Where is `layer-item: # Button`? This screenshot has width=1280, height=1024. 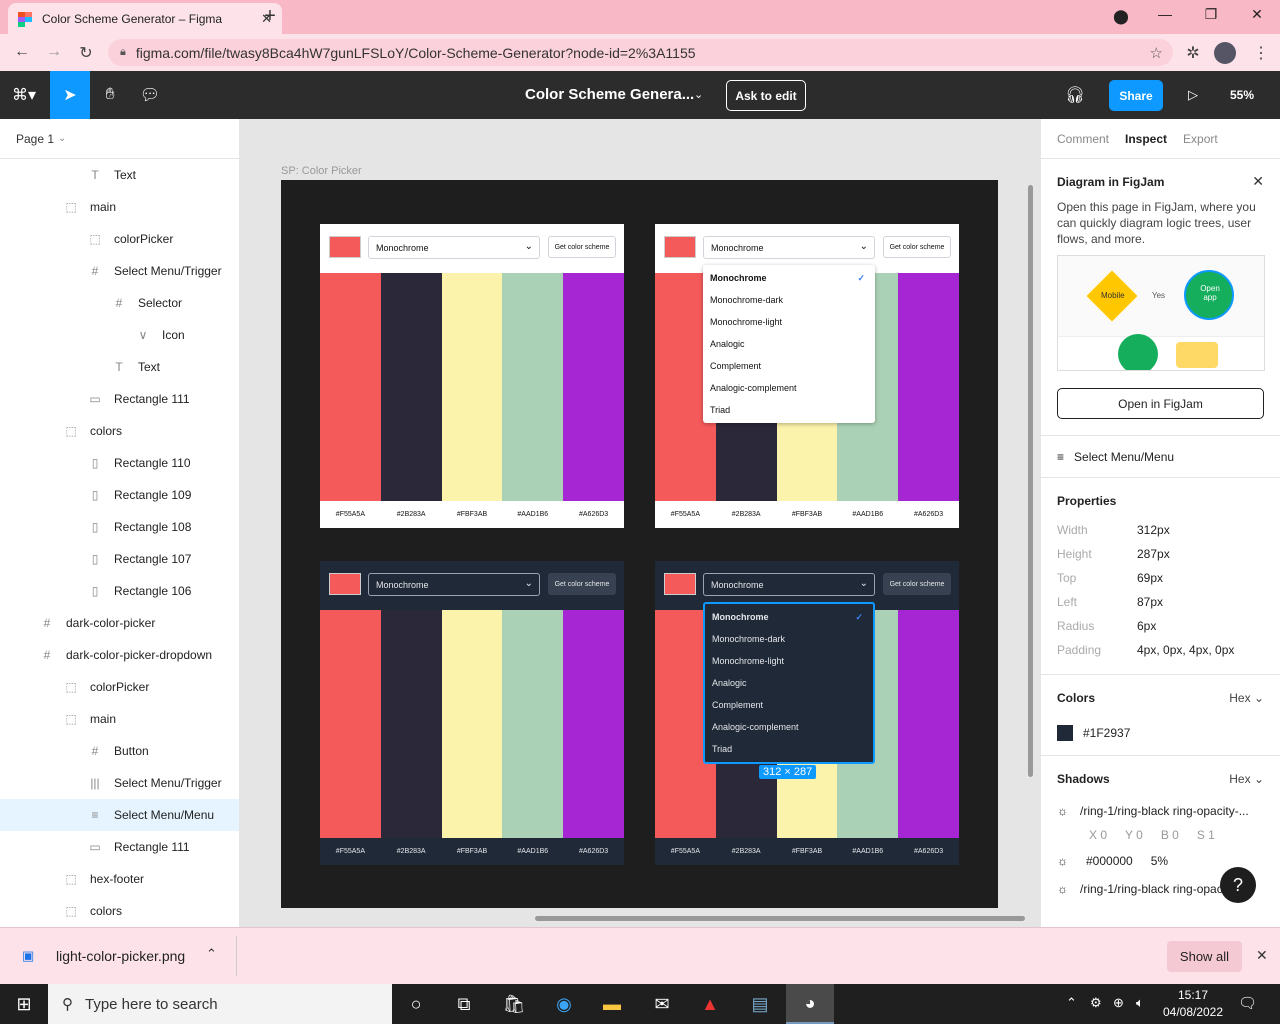 layer-item: # Button is located at coordinates (119, 751).